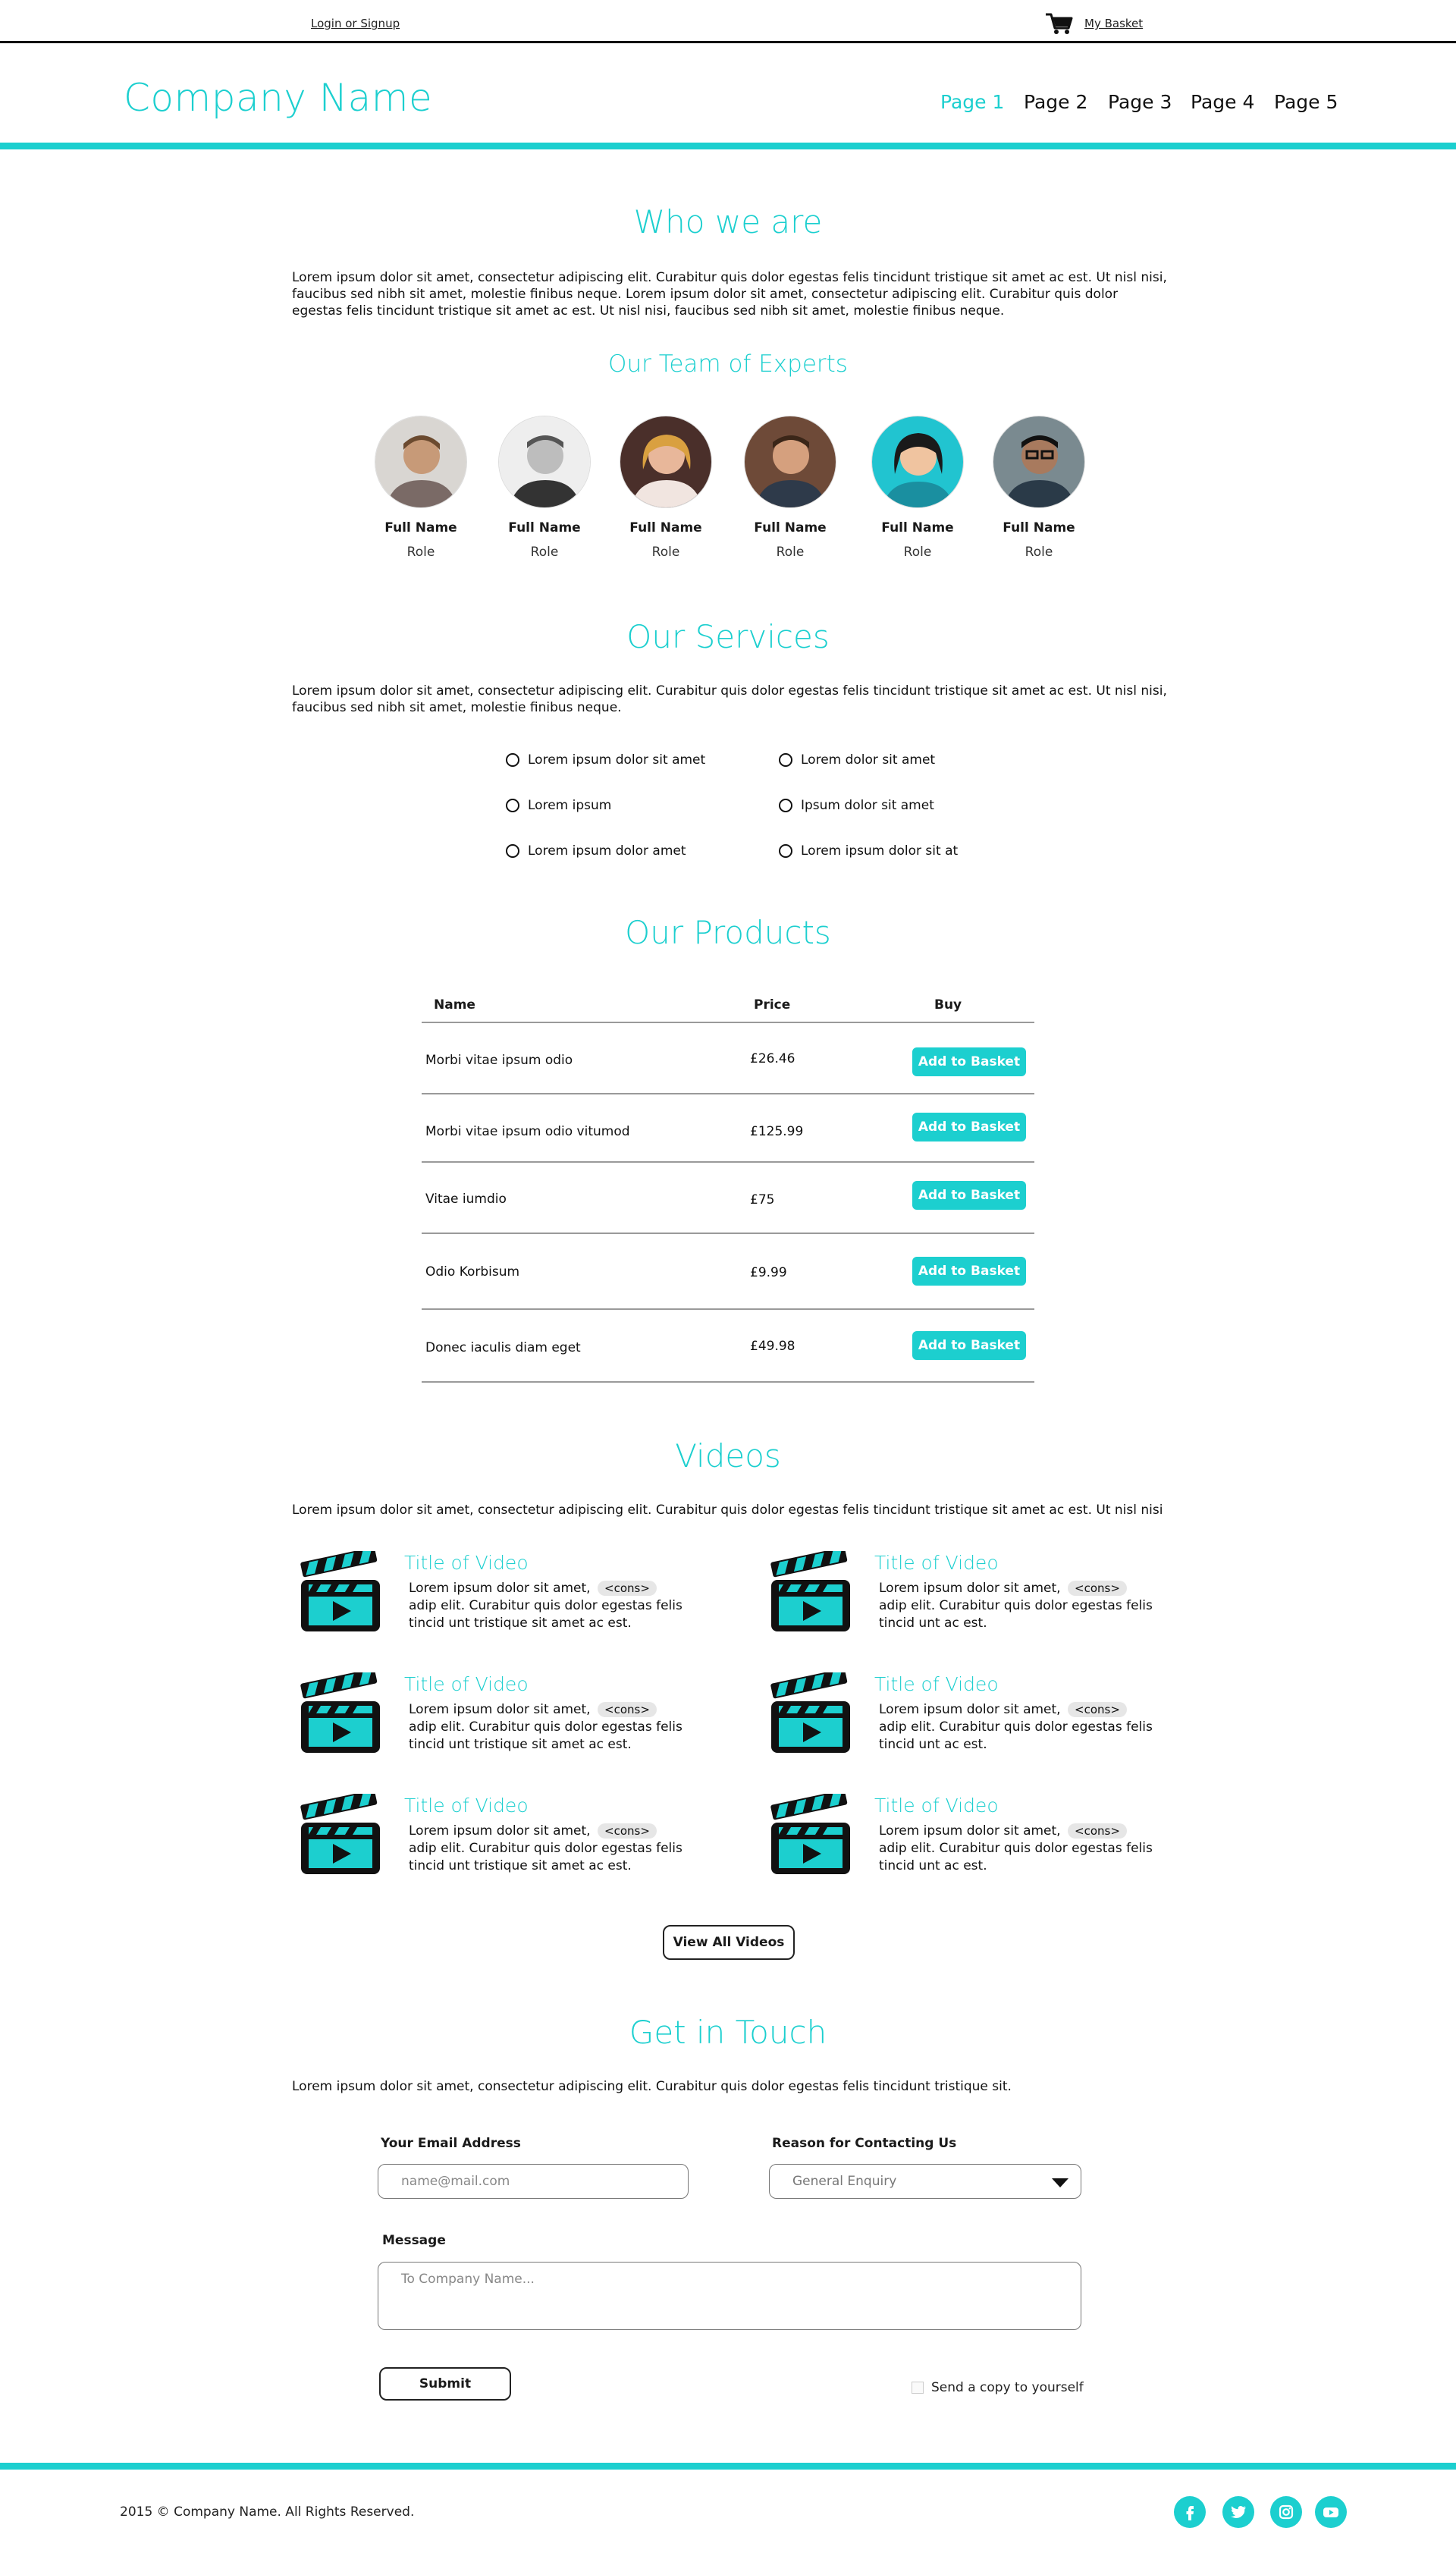 The height and width of the screenshot is (2575, 1456). I want to click on login-signup-link: Login or Signup, so click(355, 23).